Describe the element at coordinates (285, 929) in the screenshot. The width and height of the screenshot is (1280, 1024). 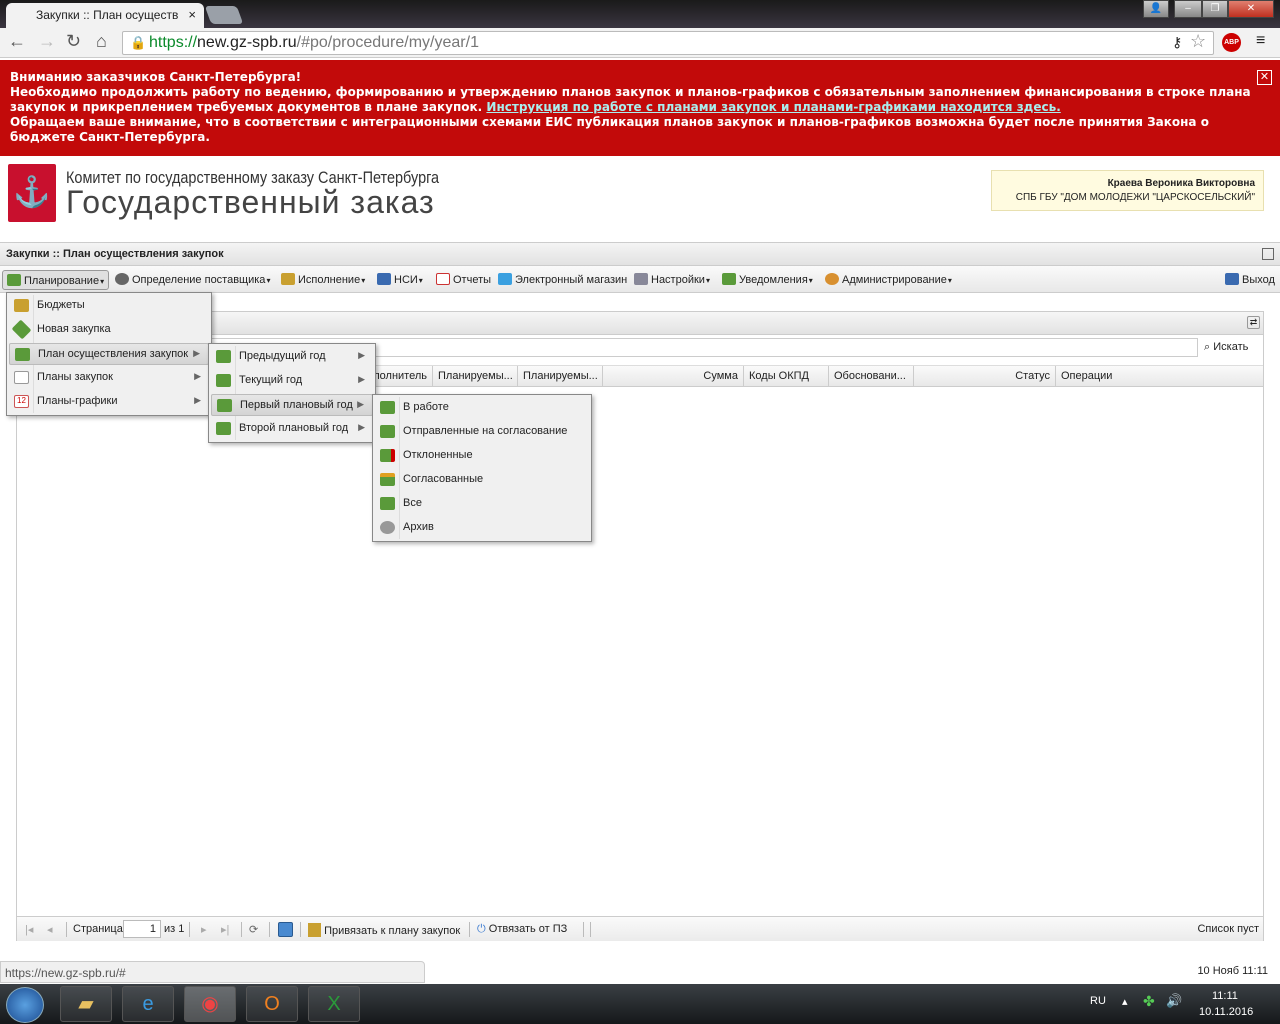
I see `save-icon` at that location.